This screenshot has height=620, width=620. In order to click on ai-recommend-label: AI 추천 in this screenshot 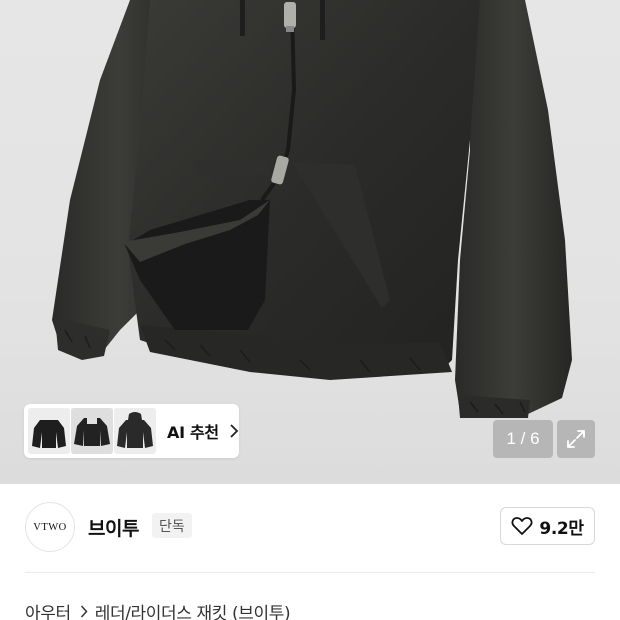, I will do `click(193, 432)`.